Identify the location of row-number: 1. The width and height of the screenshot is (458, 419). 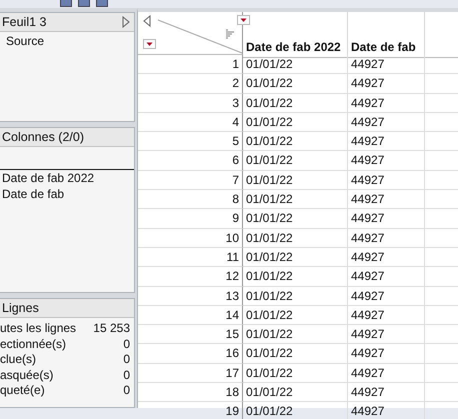
(190, 64).